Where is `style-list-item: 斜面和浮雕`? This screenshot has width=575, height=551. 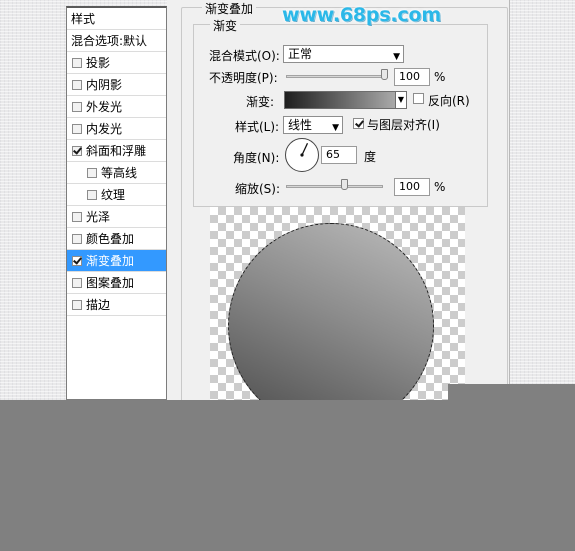 style-list-item: 斜面和浮雕 is located at coordinates (116, 151).